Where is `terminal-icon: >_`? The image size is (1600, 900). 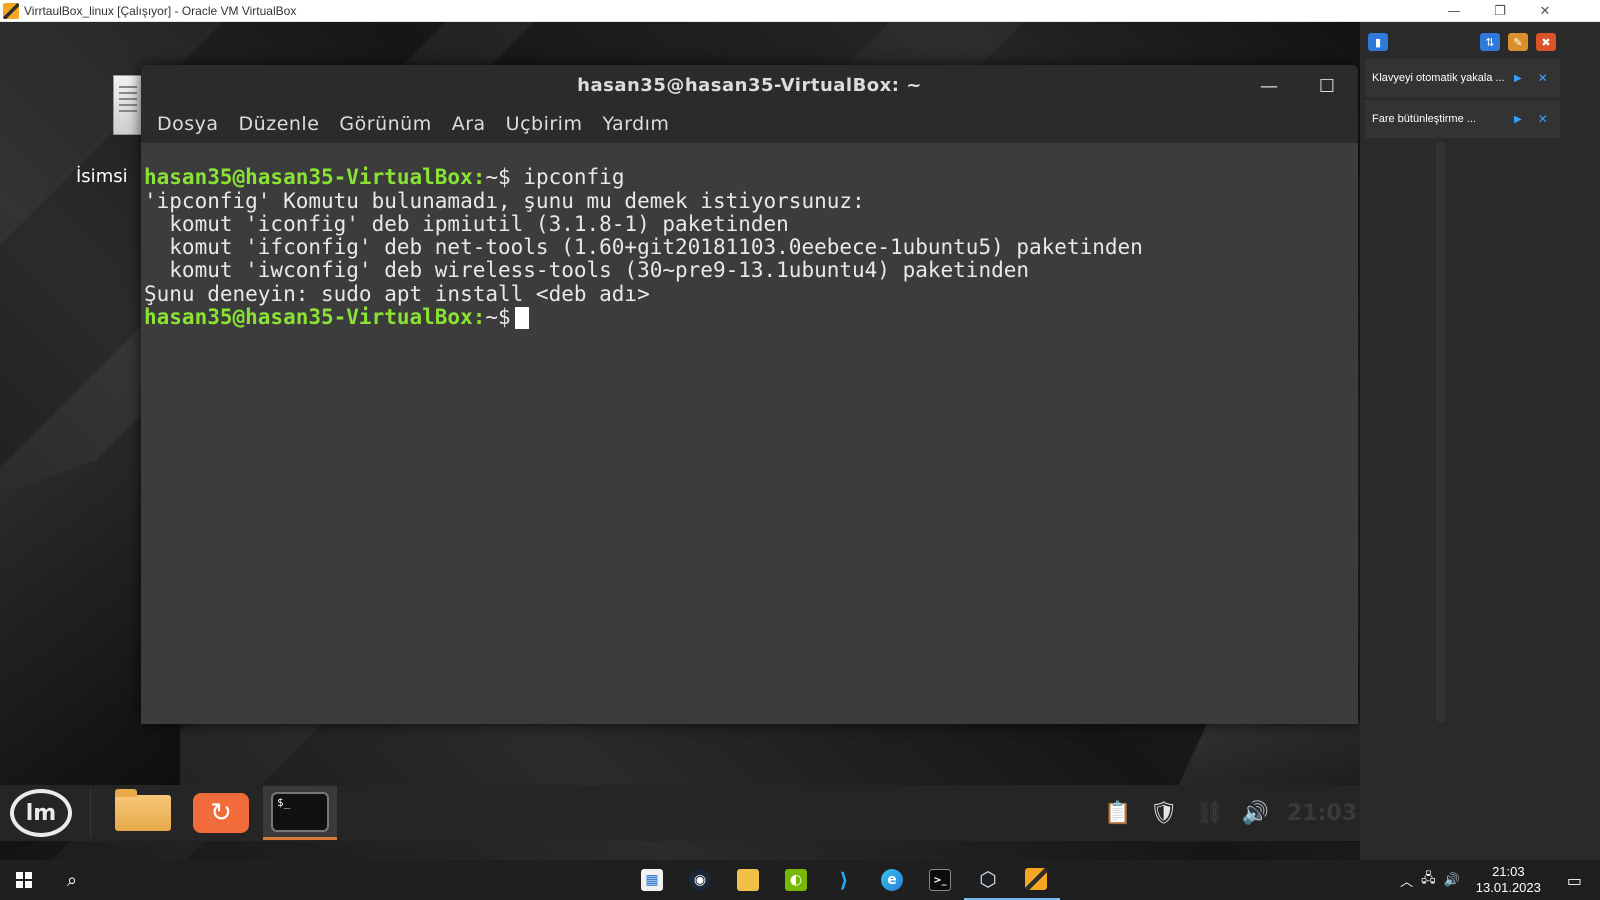 terminal-icon: >_ is located at coordinates (940, 880).